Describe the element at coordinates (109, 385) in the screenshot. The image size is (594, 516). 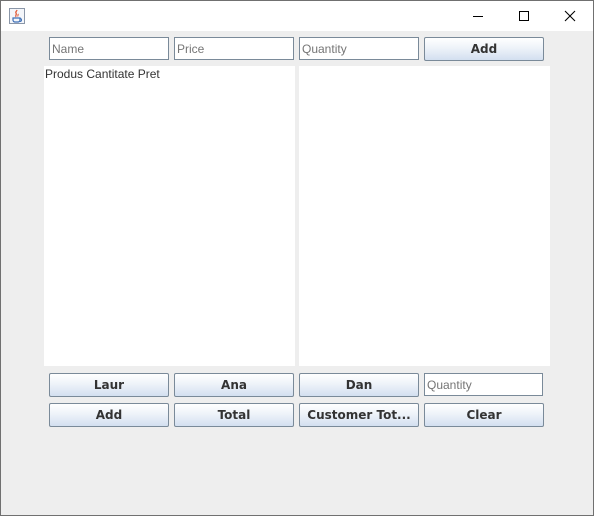
I see `customer-laur-button: Laur` at that location.